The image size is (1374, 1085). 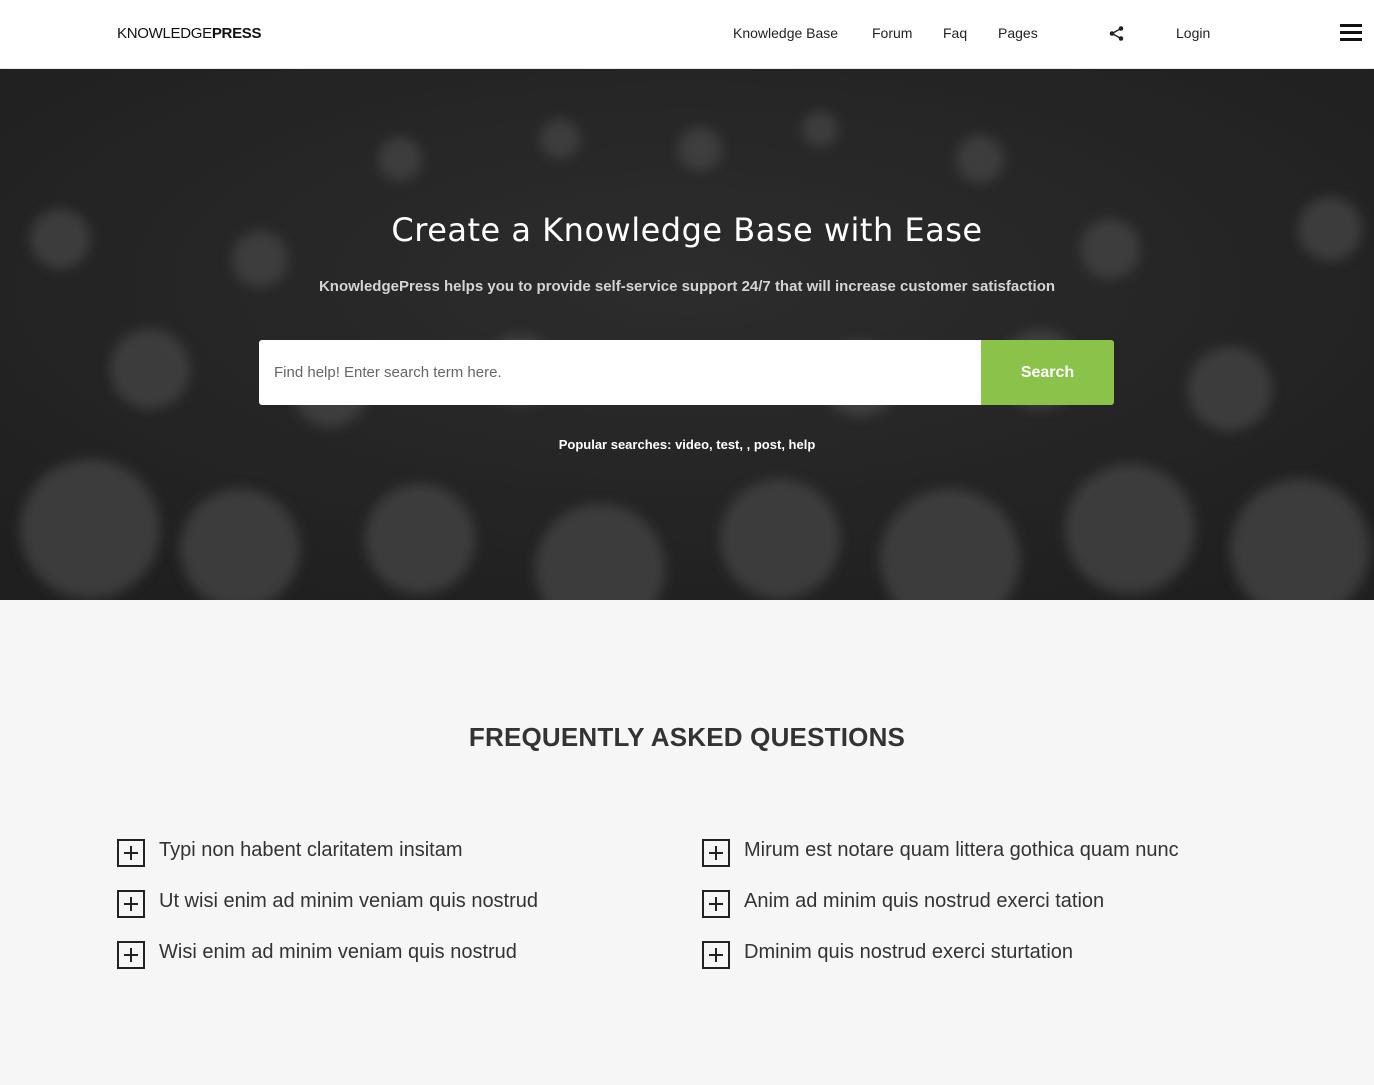 I want to click on search-input, so click(x=620, y=372).